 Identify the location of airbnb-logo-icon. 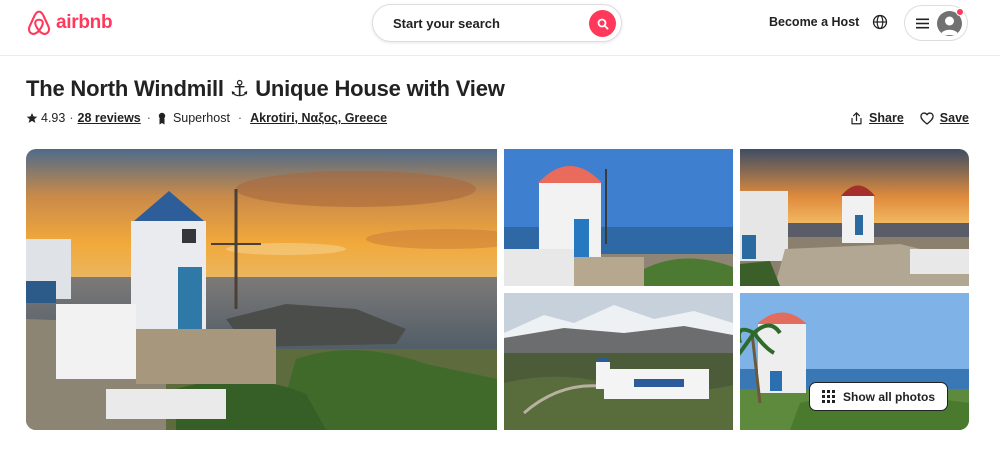
(39, 23).